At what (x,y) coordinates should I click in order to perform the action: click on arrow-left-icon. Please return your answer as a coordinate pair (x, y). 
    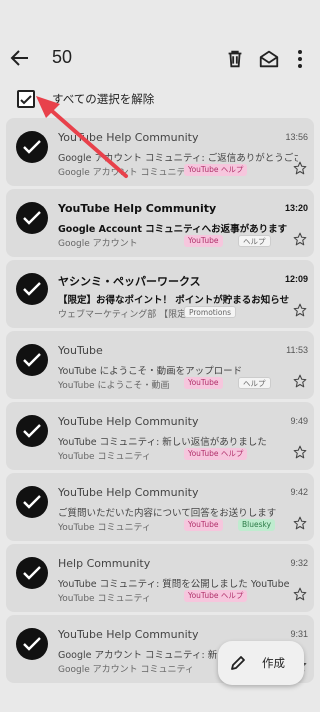
    Looking at the image, I should click on (20, 58).